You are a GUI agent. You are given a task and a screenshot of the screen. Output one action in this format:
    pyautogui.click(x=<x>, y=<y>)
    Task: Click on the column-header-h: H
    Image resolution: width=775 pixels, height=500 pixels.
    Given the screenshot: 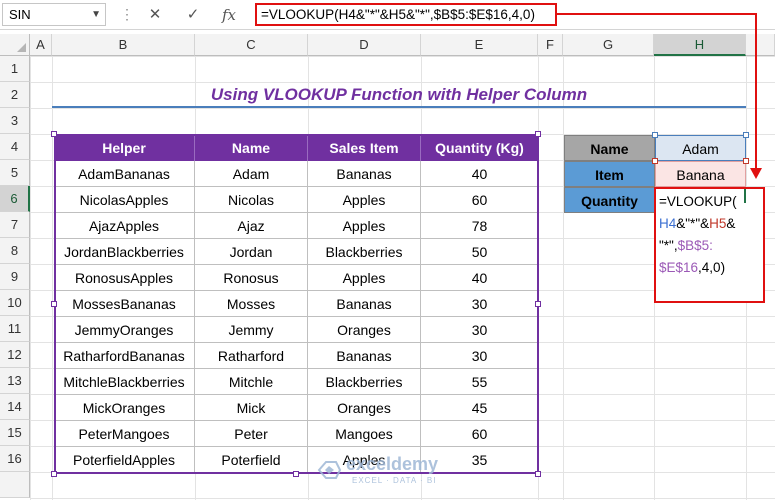 What is the action you would take?
    pyautogui.click(x=700, y=45)
    